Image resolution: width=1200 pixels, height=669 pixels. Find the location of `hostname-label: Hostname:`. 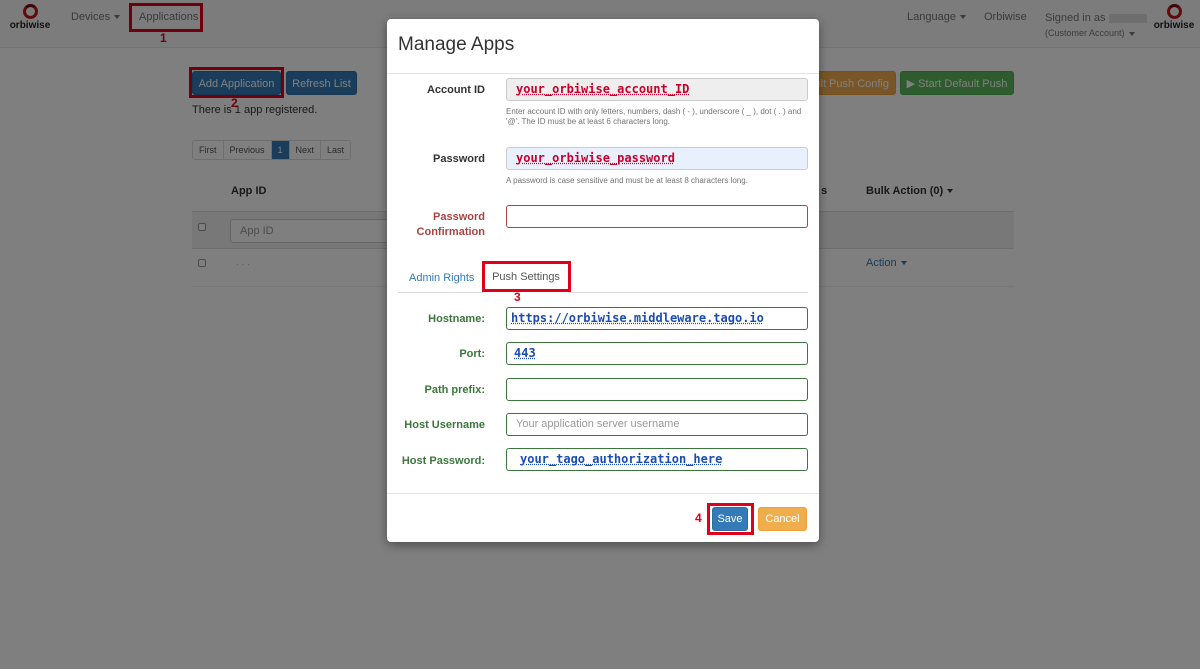

hostname-label: Hostname: is located at coordinates (456, 319).